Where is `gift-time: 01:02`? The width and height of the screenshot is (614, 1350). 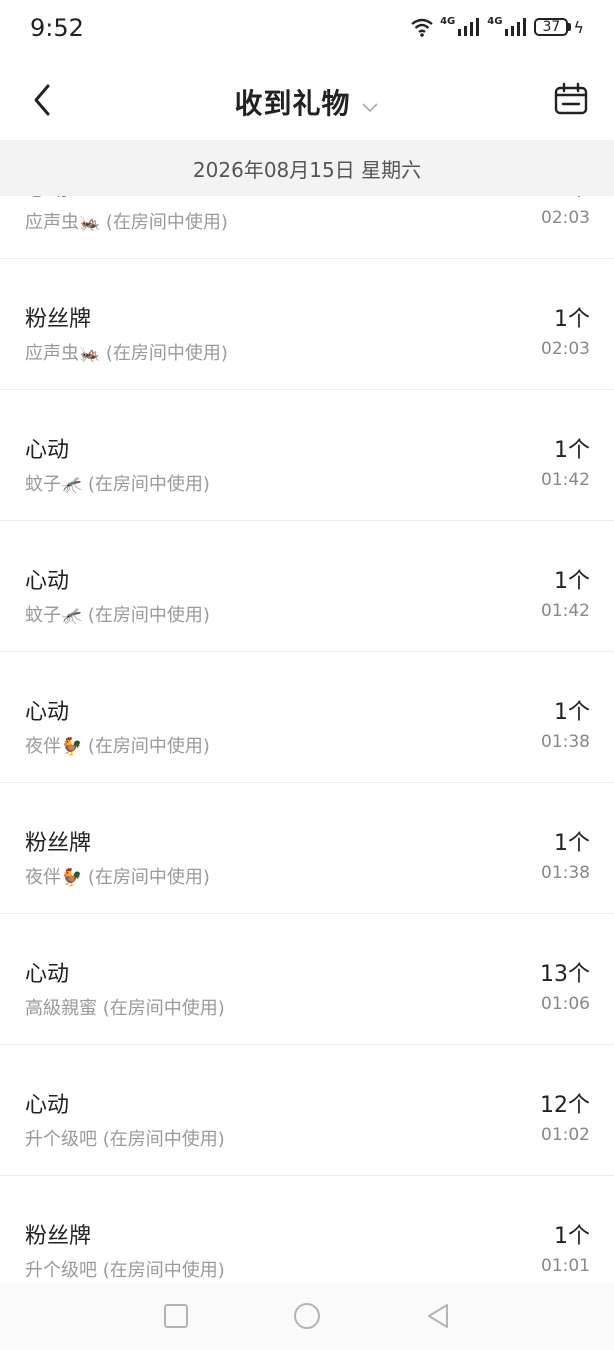 gift-time: 01:02 is located at coordinates (565, 1135).